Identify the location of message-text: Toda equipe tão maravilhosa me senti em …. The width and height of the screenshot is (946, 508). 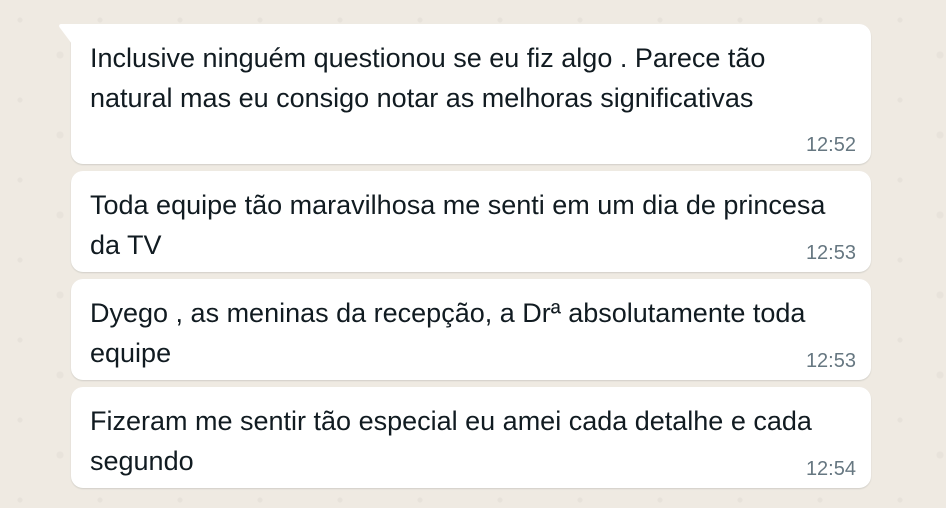
(458, 225).